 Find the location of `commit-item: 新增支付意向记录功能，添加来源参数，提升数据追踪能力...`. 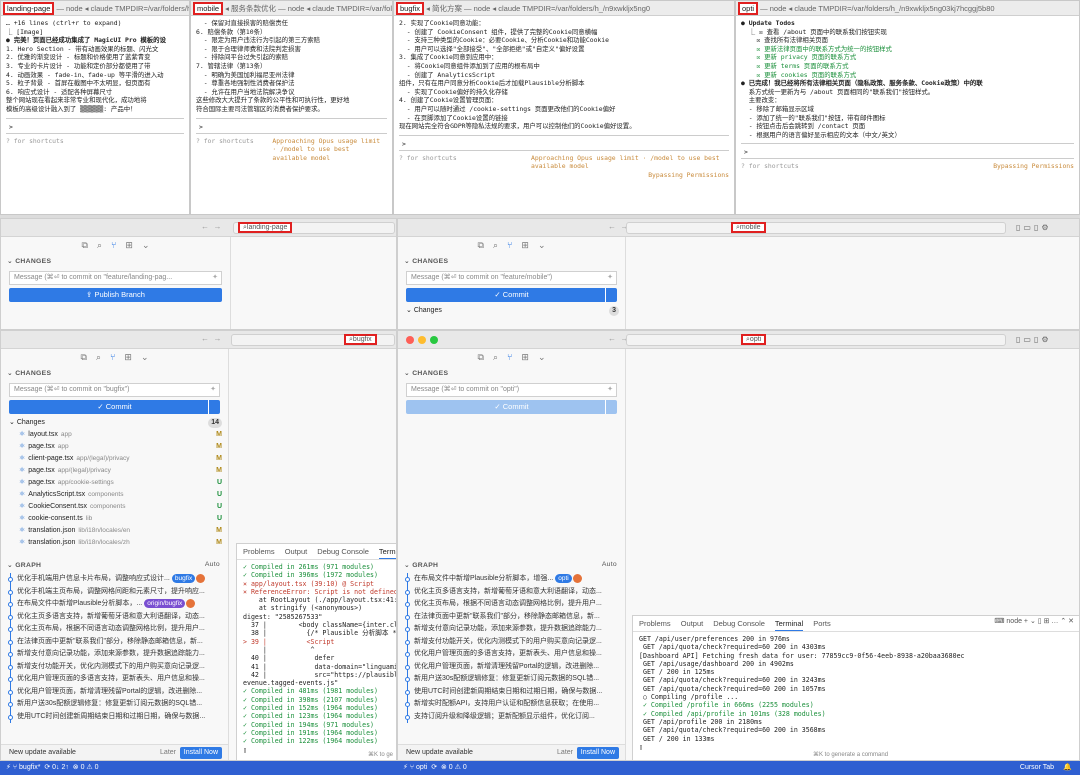

commit-item: 新增支付意向记录功能，添加来源参数，提升数据追踪能力... is located at coordinates (511, 629).